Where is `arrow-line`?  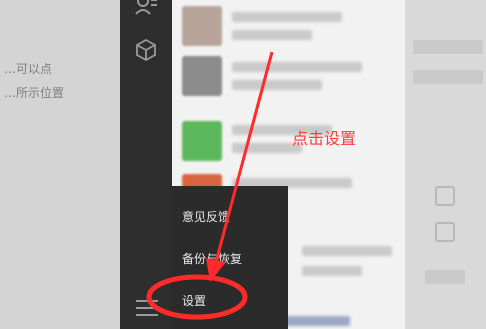
arrow-line is located at coordinates (244, 157).